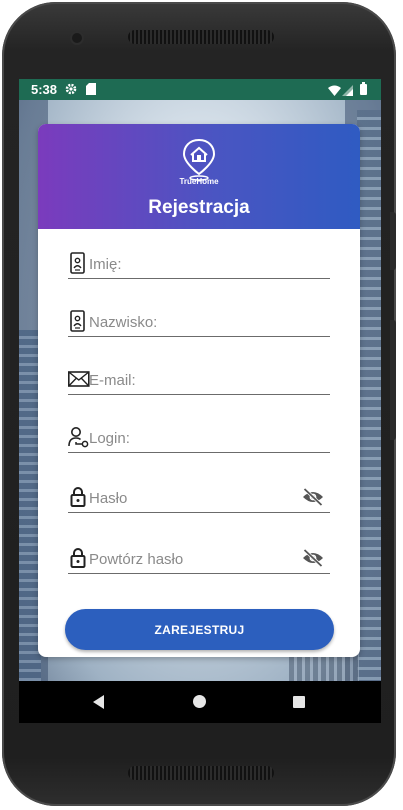 This screenshot has width=403, height=810. What do you see at coordinates (194, 498) in the screenshot?
I see `password-input` at bounding box center [194, 498].